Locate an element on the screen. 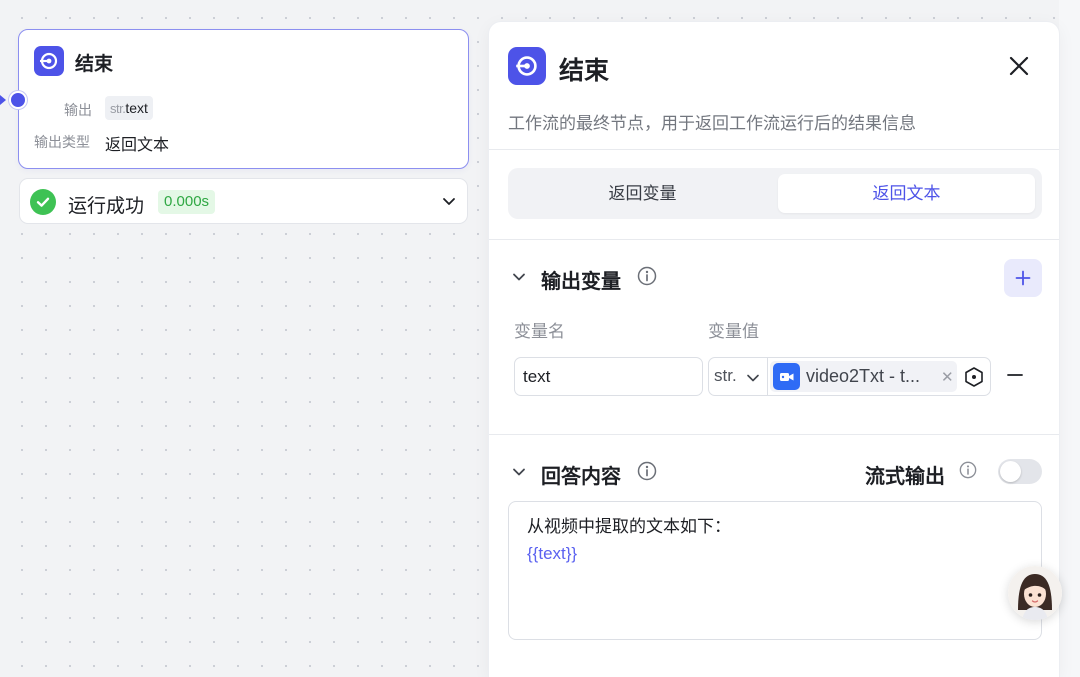 The height and width of the screenshot is (677, 1080). end-node-card: 结束 输出 str.text 输出类型 返回文本 is located at coordinates (243, 99).